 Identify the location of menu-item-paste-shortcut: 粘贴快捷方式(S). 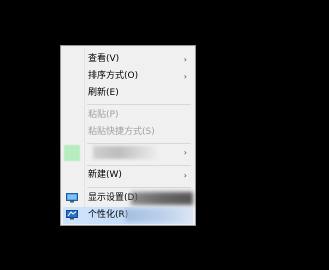
(128, 132).